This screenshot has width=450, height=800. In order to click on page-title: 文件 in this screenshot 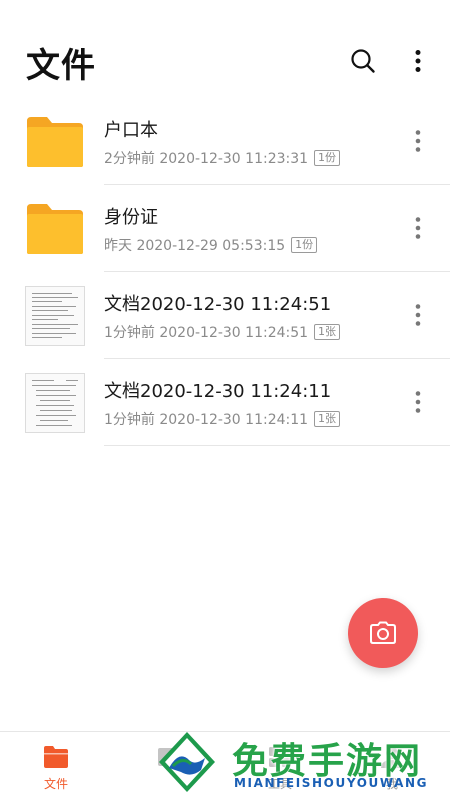, I will do `click(61, 66)`.